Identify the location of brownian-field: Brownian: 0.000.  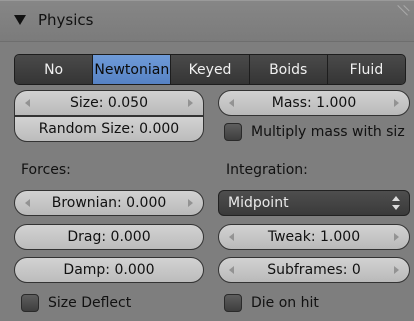
(109, 203).